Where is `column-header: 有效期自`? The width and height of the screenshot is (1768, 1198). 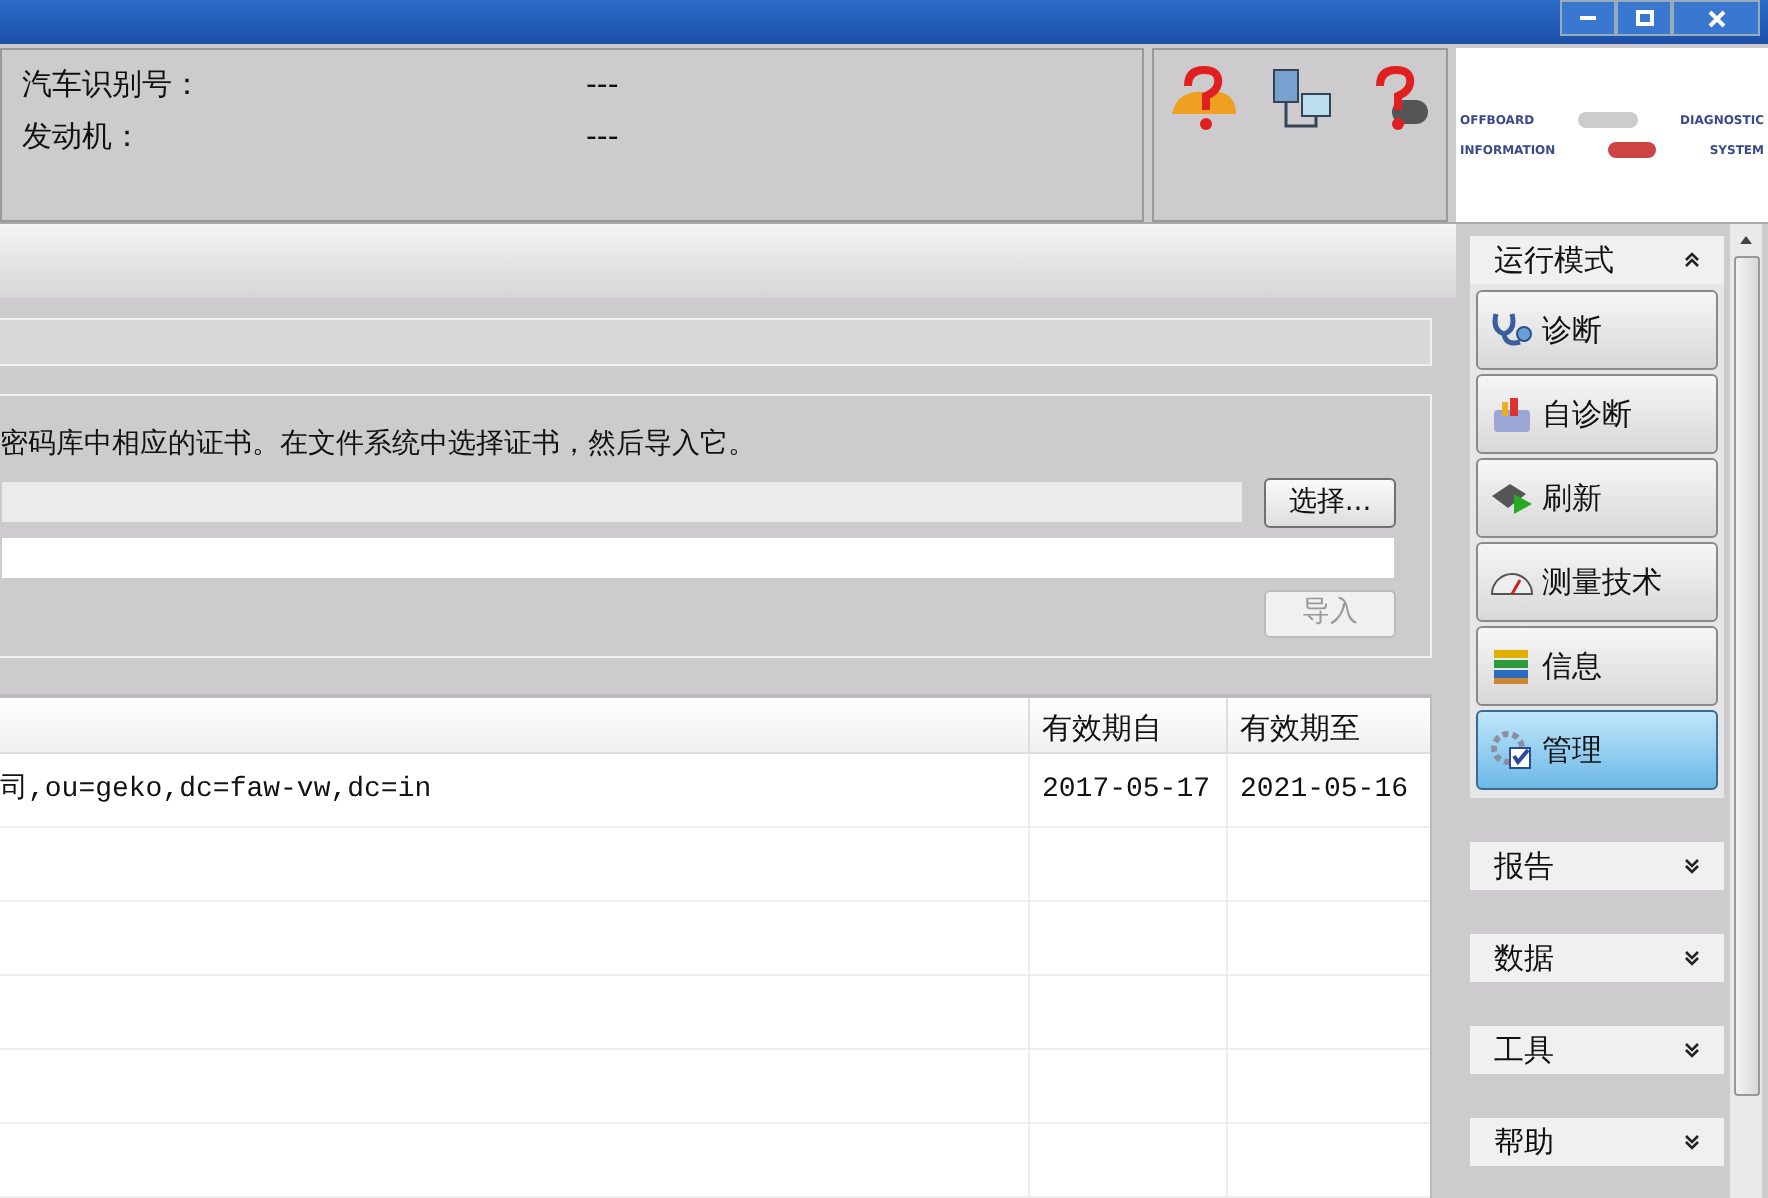
column-header: 有效期自 is located at coordinates (1129, 725).